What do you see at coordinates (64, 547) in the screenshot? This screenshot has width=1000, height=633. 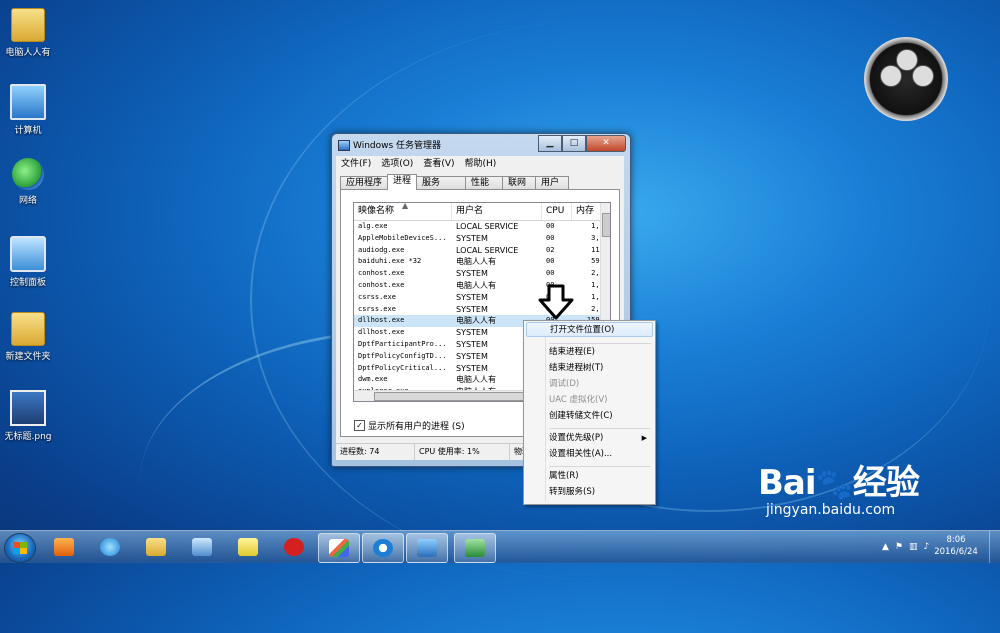 I see `taskbar-media-player` at bounding box center [64, 547].